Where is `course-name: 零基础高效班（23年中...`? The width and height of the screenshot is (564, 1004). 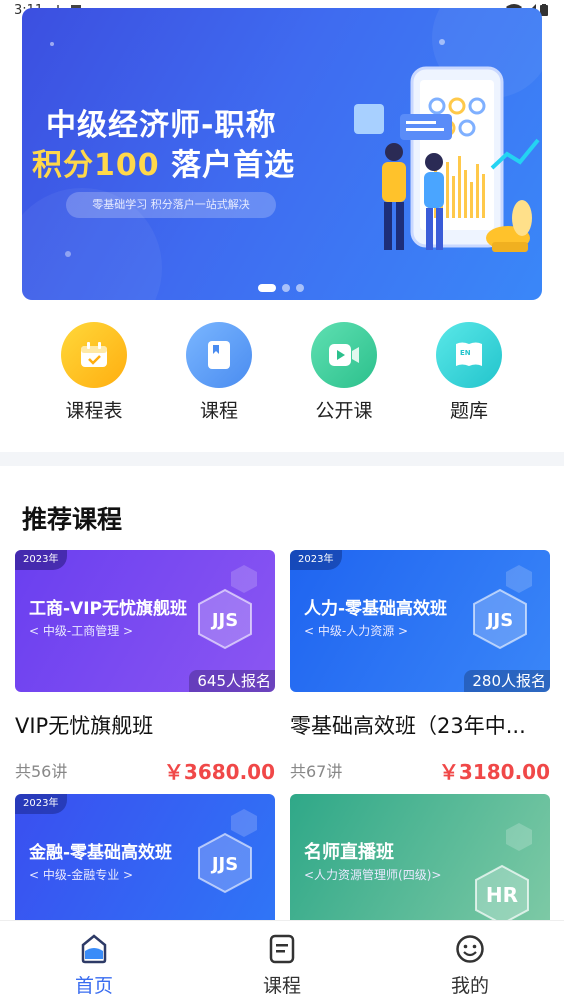
course-name: 零基础高效班（23年中... is located at coordinates (408, 726).